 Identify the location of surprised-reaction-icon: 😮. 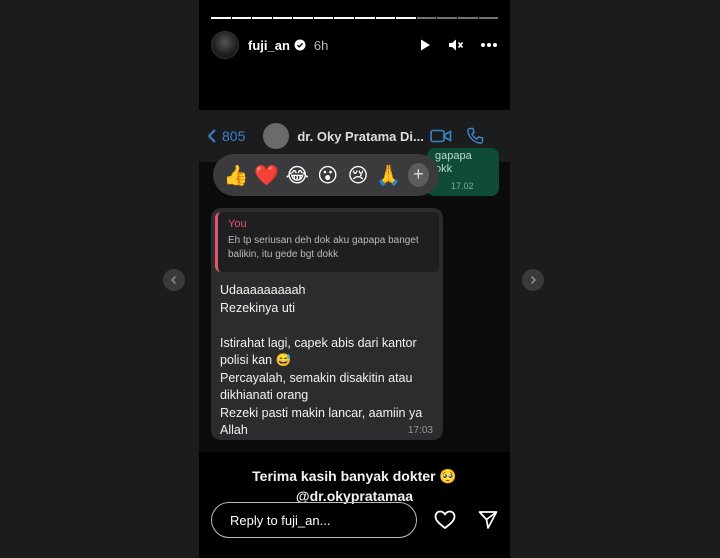
(328, 175).